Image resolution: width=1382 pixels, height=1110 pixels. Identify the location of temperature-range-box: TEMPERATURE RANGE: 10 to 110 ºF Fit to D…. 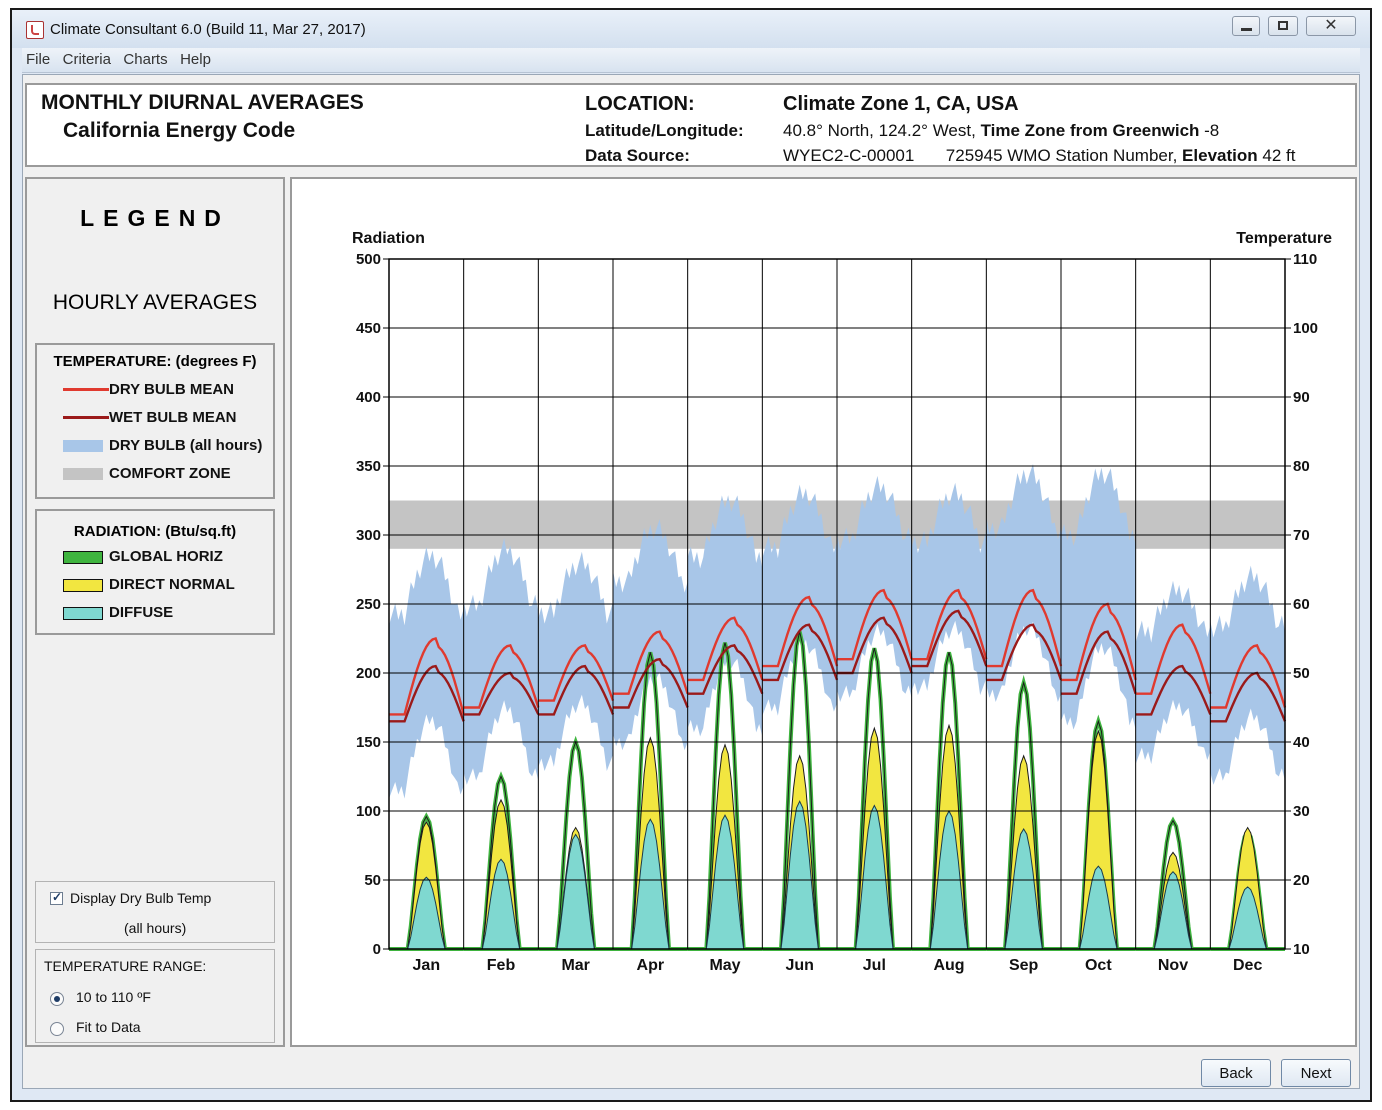
(155, 996).